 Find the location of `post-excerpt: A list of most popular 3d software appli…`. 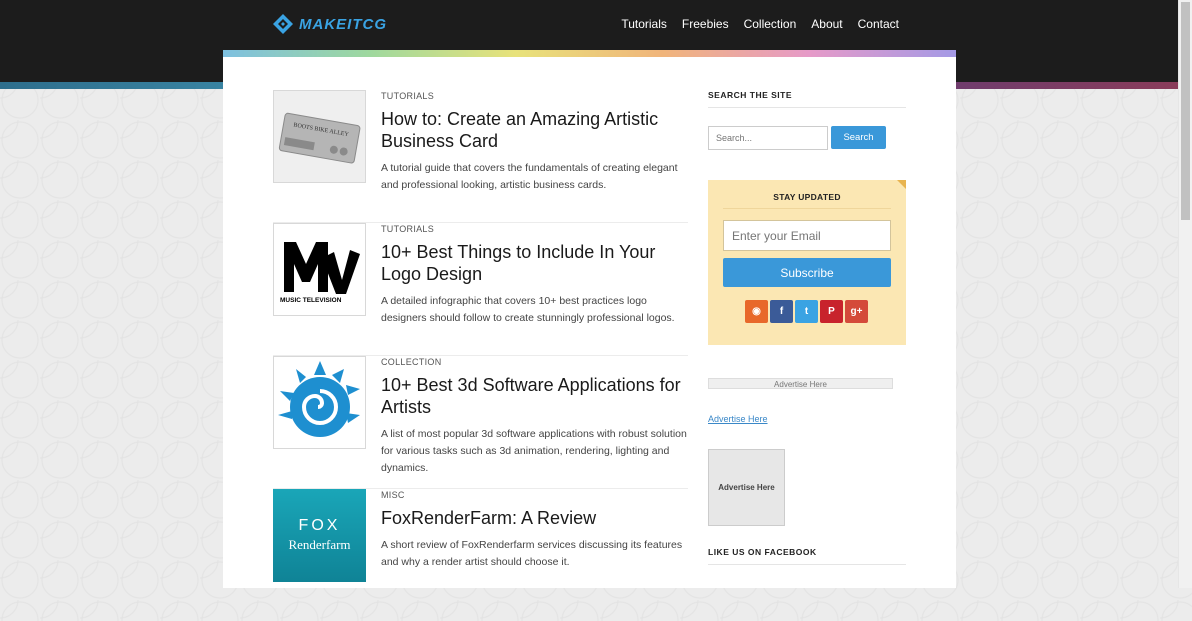

post-excerpt: A list of most popular 3d software appli… is located at coordinates (534, 451).